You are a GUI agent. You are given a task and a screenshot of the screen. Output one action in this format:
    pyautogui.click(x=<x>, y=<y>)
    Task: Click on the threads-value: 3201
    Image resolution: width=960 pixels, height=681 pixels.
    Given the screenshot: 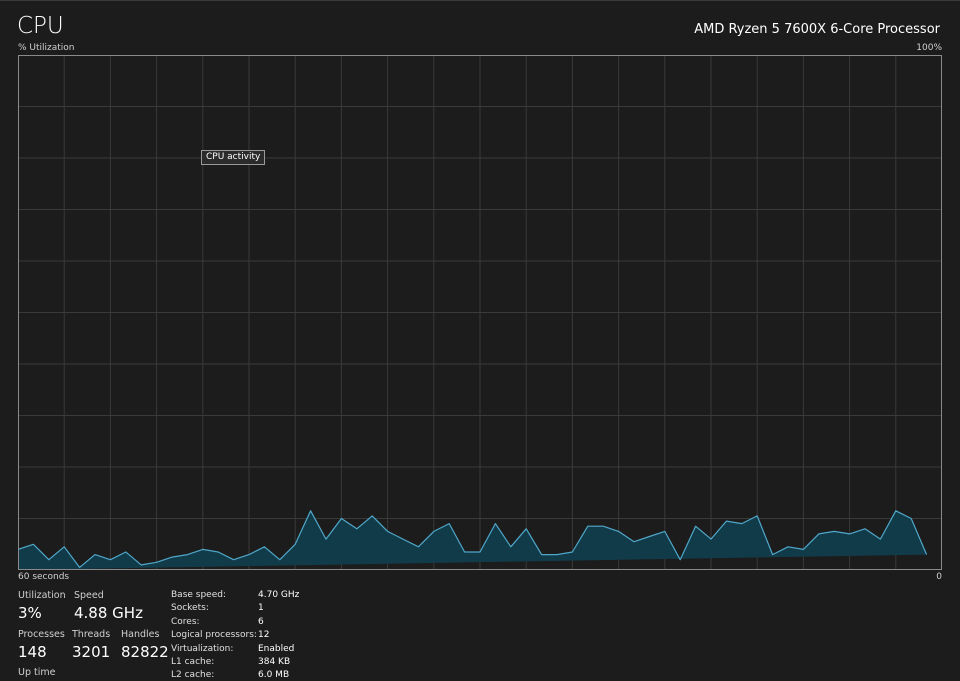 What is the action you would take?
    pyautogui.click(x=91, y=652)
    